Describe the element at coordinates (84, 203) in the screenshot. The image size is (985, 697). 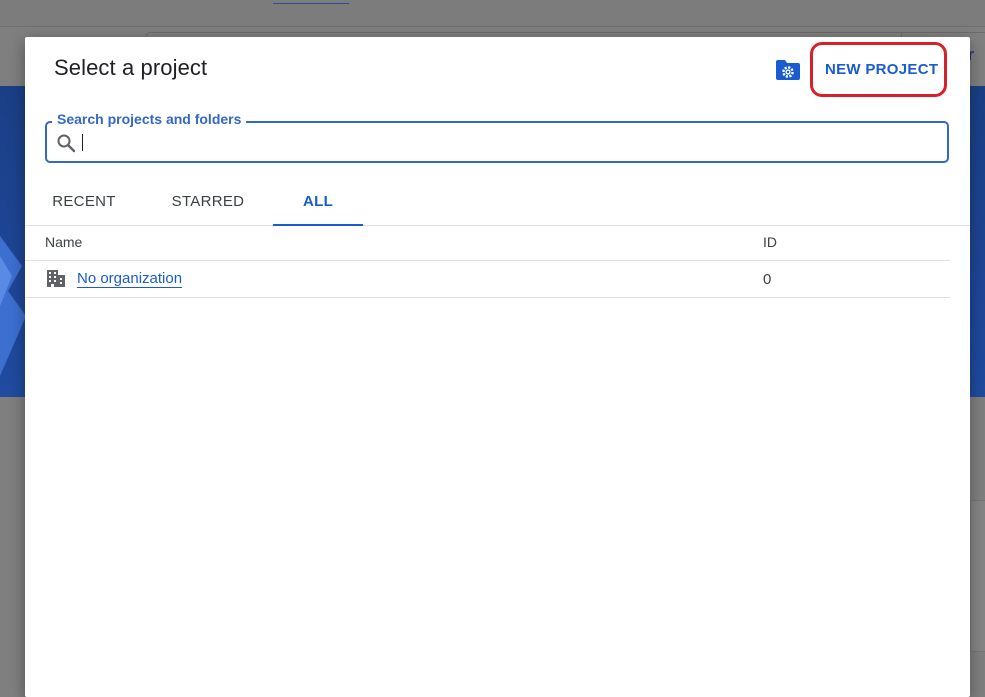
I see `tab-recent: RECENT` at that location.